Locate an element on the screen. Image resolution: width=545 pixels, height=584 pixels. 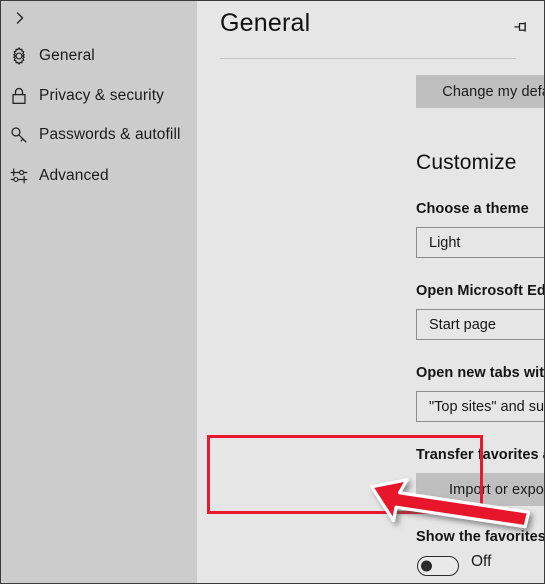
header-divider is located at coordinates (368, 58).